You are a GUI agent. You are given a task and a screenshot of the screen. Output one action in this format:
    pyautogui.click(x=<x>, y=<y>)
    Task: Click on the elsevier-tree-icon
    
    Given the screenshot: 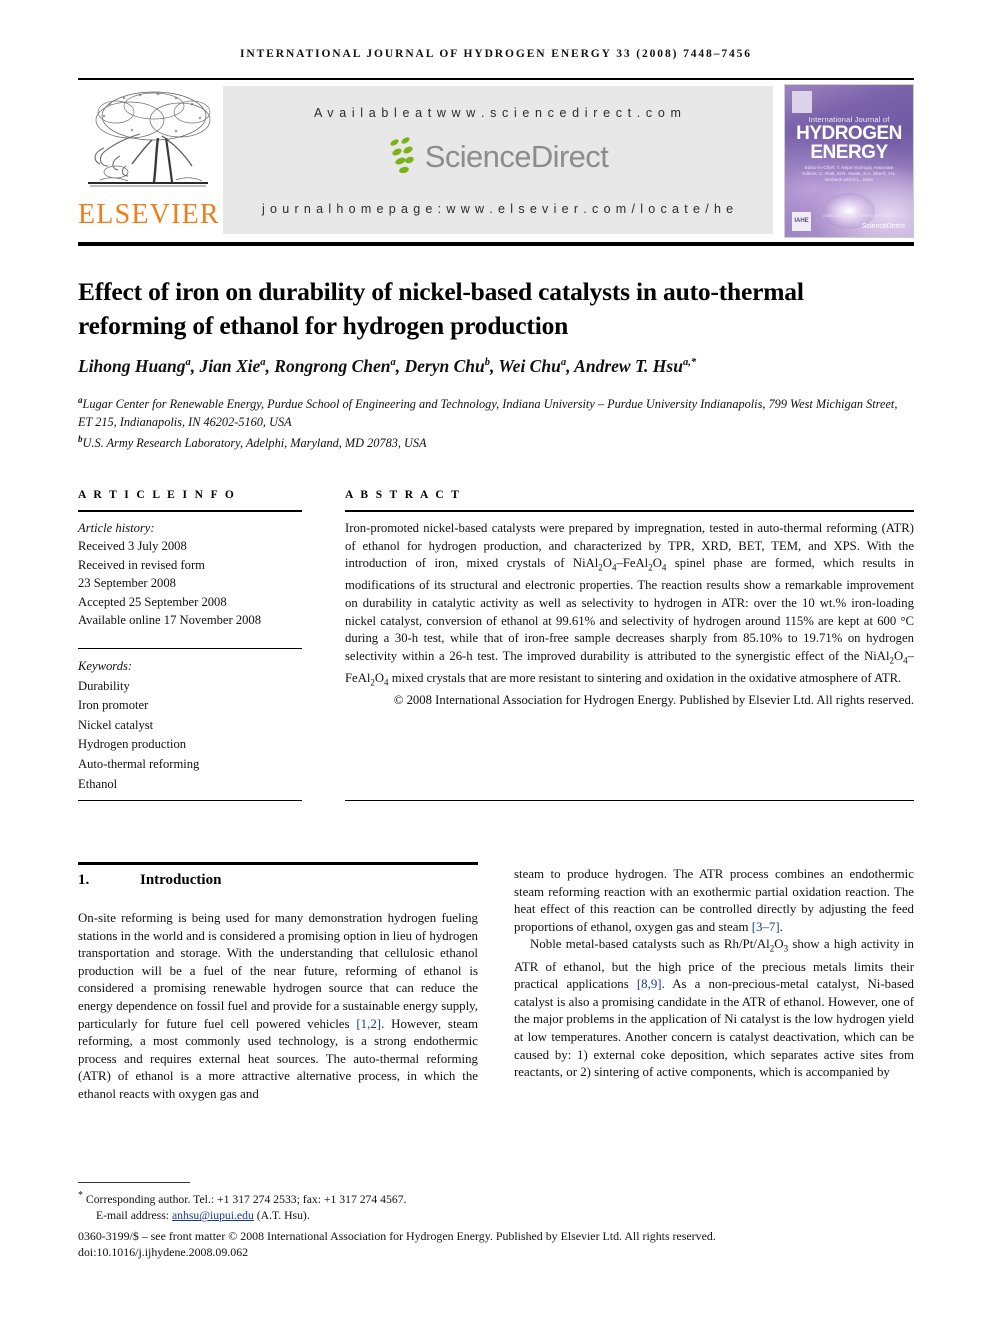 What is the action you would take?
    pyautogui.click(x=148, y=142)
    